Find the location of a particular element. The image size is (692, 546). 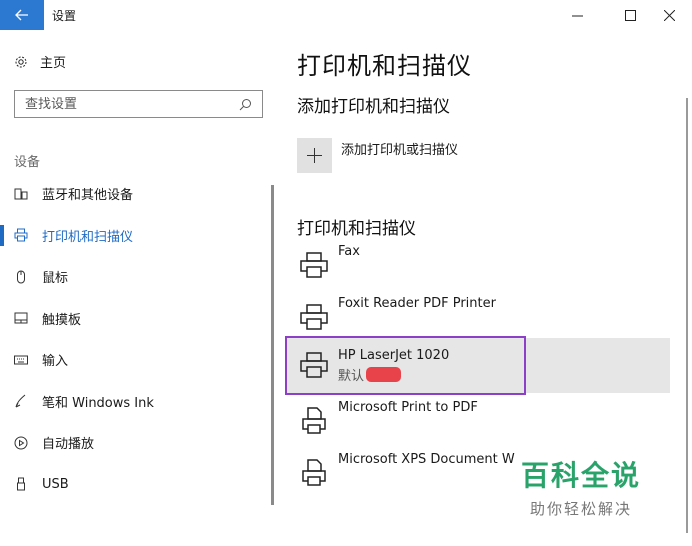

sidebar-item-label: 蓝牙和其他设备 is located at coordinates (88, 196).